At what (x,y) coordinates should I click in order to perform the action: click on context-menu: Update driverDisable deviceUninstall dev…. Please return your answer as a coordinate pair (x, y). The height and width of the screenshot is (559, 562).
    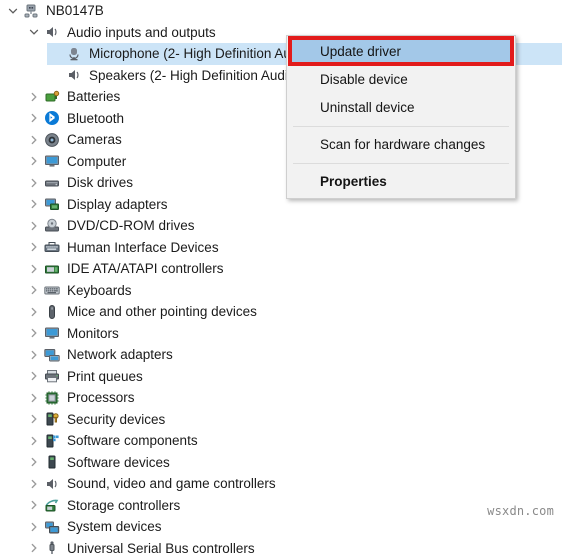
    Looking at the image, I should click on (401, 117).